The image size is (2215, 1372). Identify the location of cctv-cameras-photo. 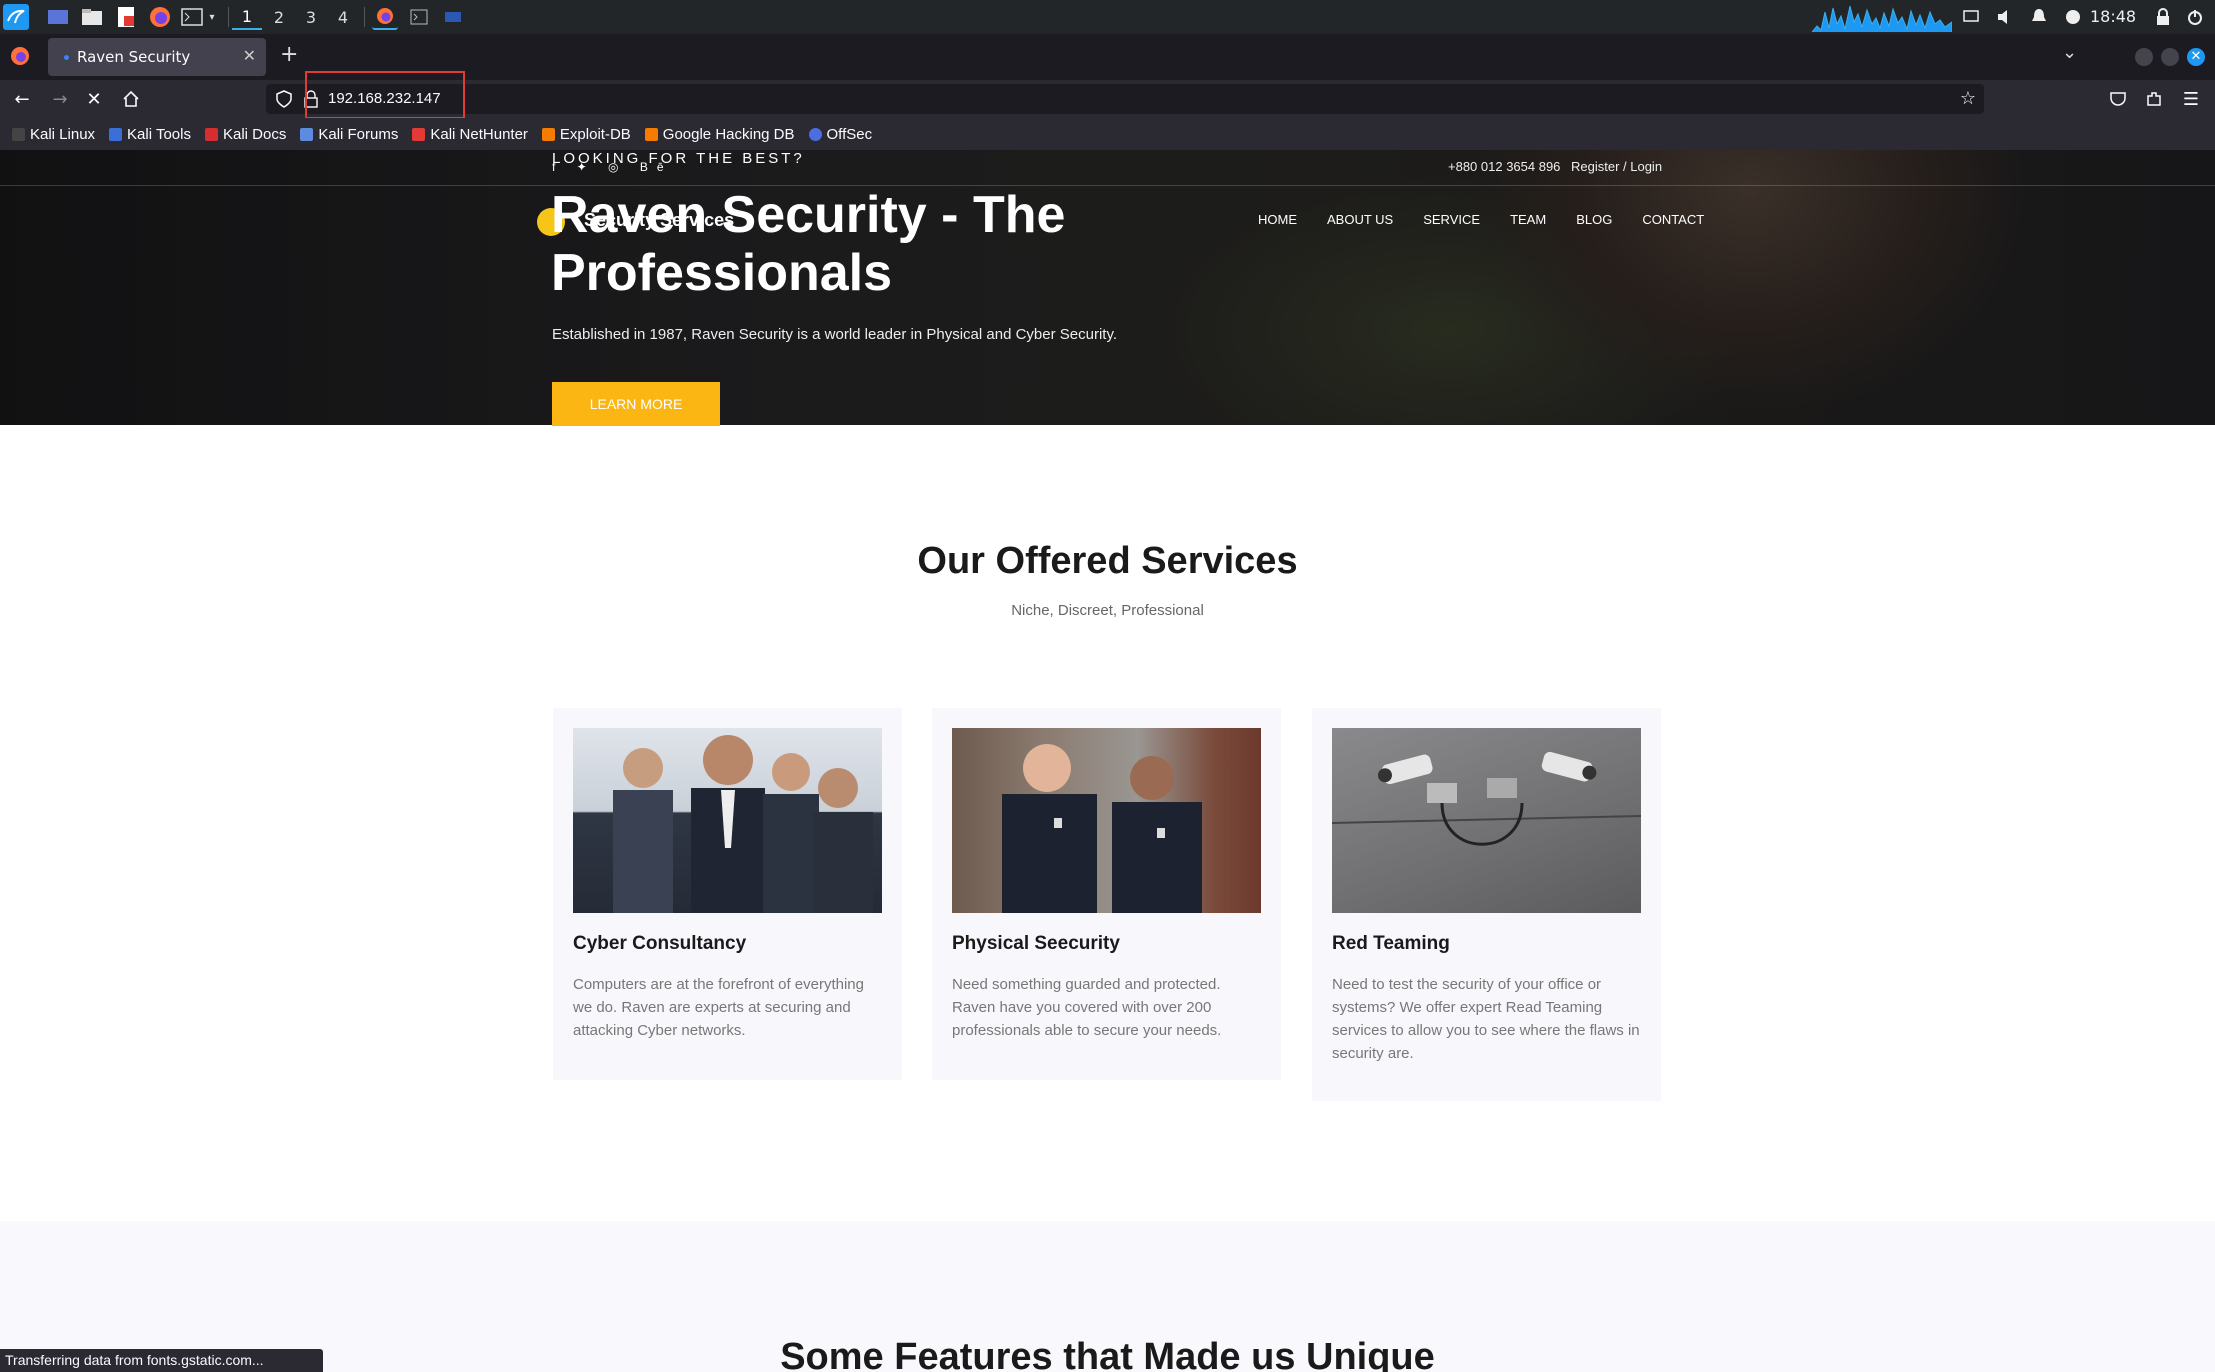
(1486, 820).